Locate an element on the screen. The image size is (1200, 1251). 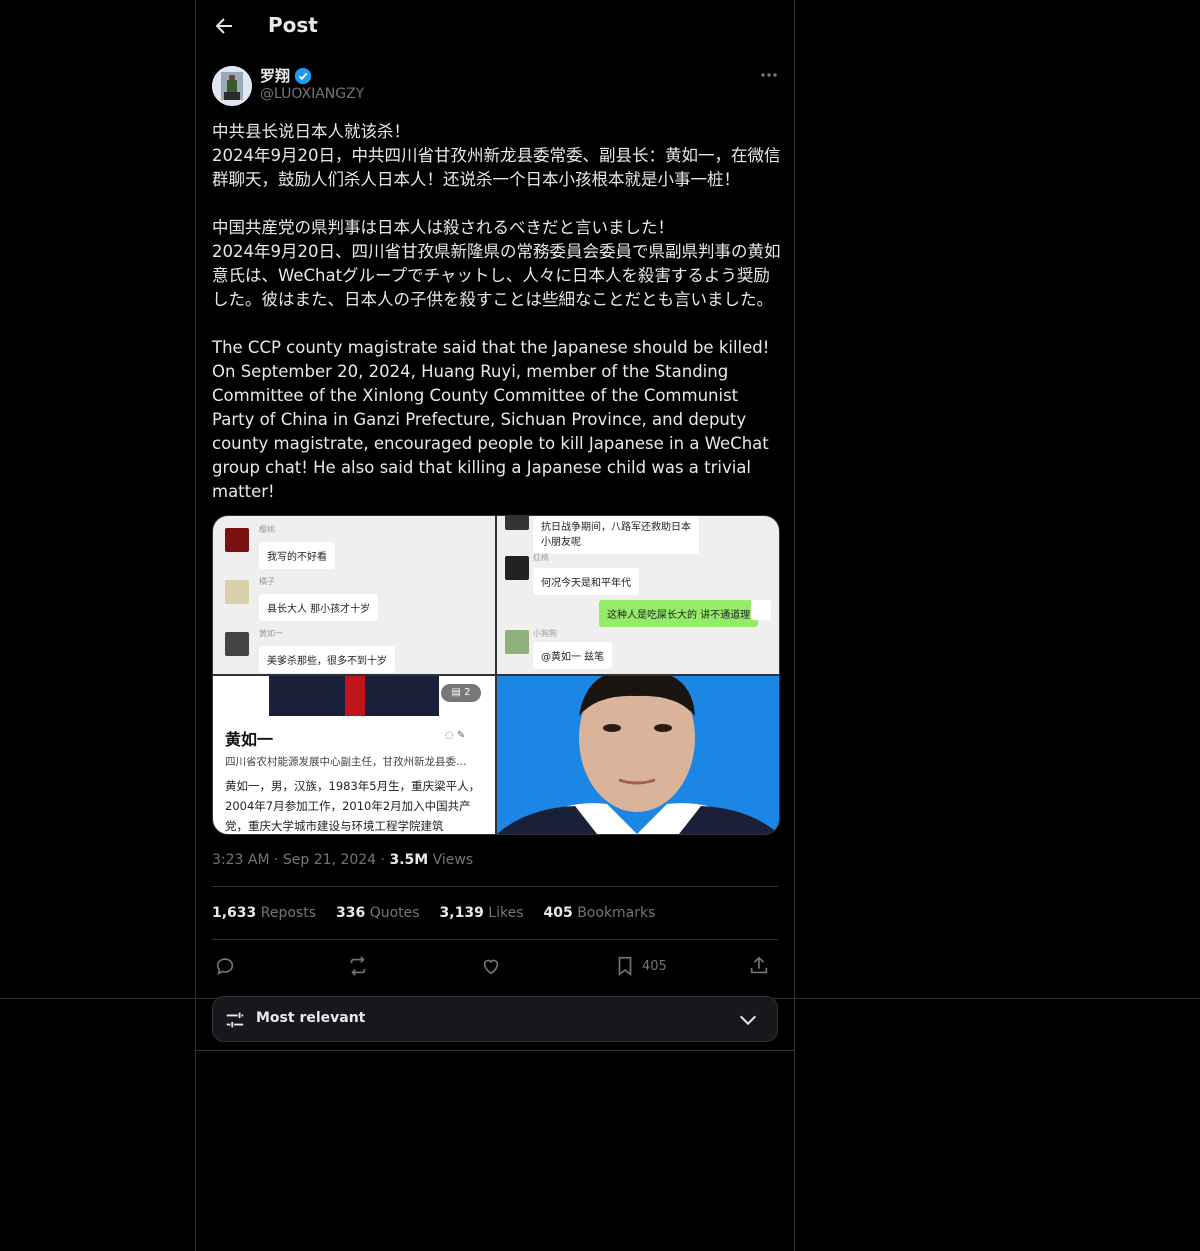
chat-message: 何况今天是和平年代 is located at coordinates (586, 581).